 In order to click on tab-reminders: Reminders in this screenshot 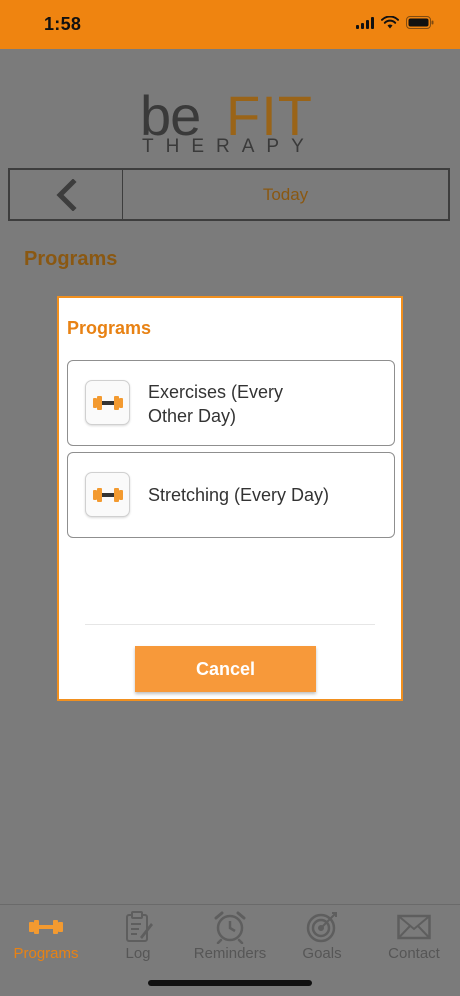, I will do `click(230, 937)`.